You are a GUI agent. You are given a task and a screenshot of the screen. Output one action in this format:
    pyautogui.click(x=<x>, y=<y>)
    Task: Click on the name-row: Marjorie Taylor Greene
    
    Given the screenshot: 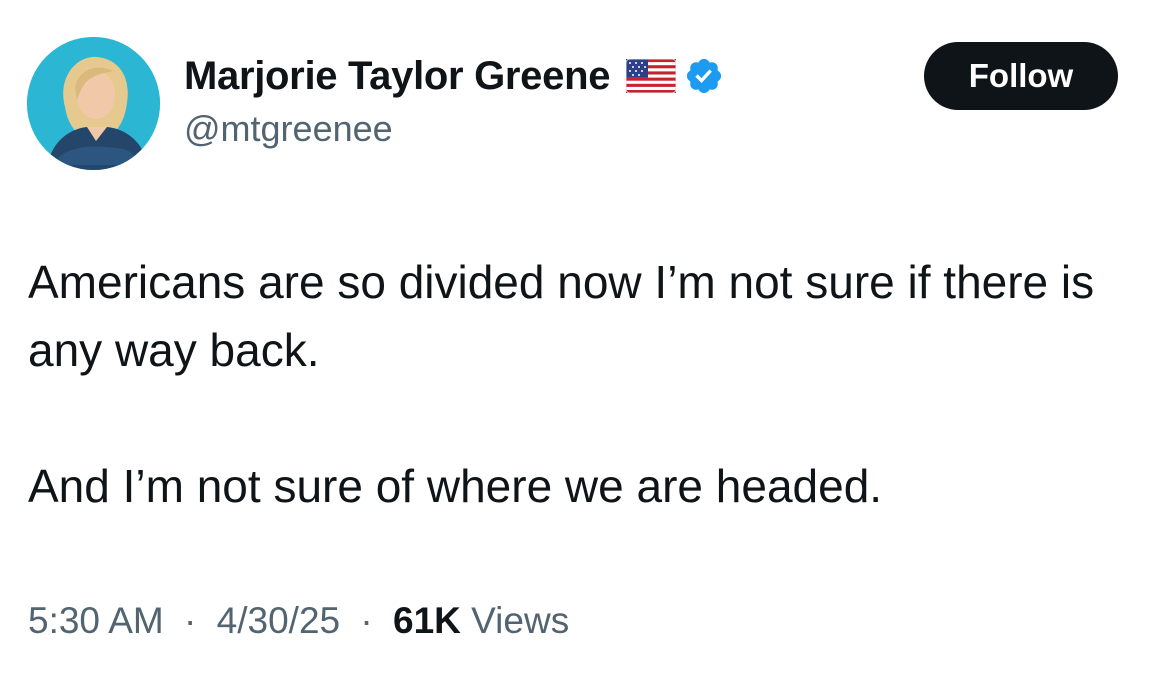 What is the action you would take?
    pyautogui.click(x=454, y=76)
    